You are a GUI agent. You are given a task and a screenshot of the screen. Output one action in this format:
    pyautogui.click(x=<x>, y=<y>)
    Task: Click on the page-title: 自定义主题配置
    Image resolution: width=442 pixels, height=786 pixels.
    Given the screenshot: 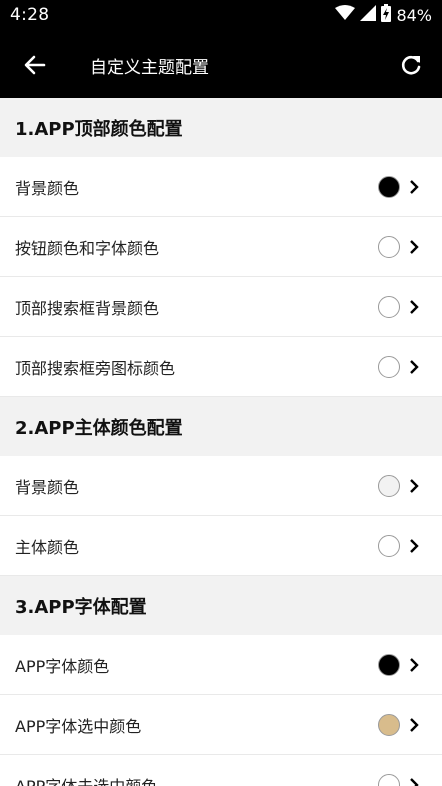 What is the action you would take?
    pyautogui.click(x=149, y=68)
    